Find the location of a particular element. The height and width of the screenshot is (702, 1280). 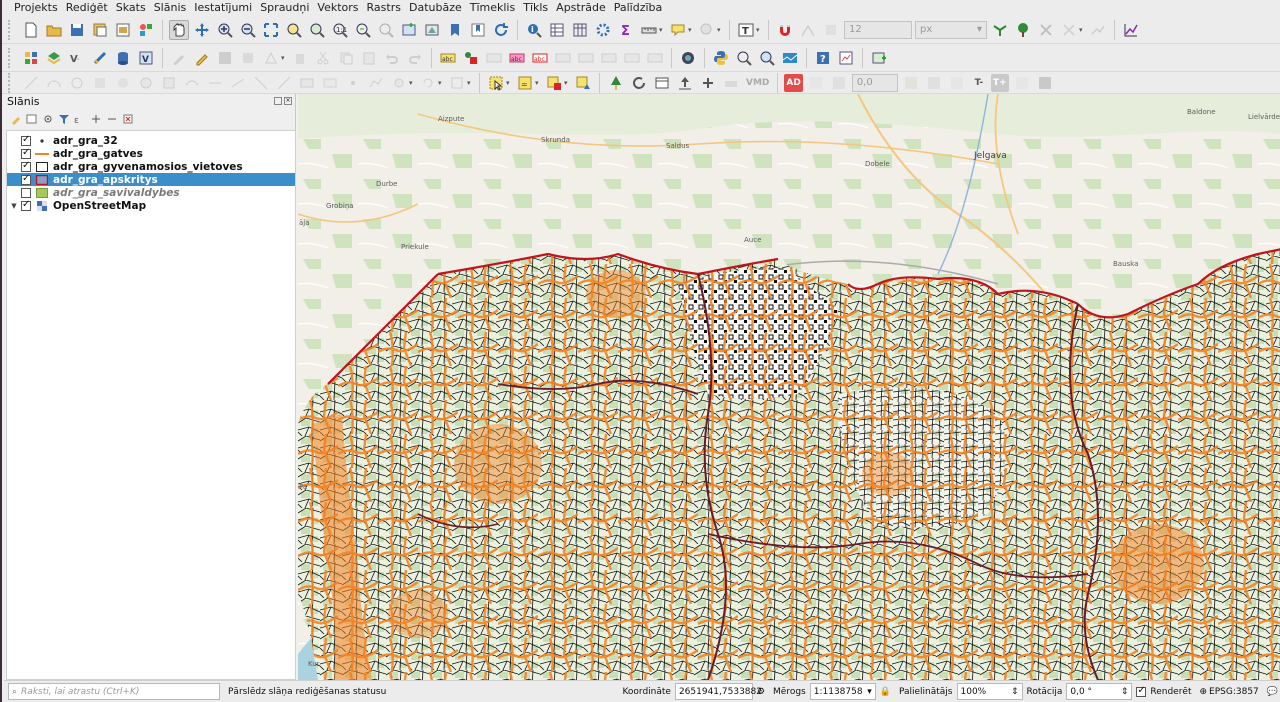

font-size-spinbox: 12 is located at coordinates (878, 29).